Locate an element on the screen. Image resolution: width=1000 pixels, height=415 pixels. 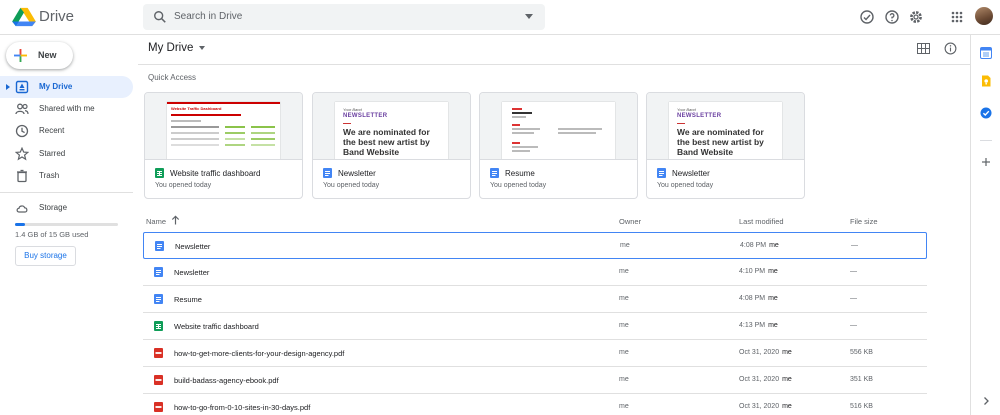
file-name: Website traffic dashboard is located at coordinates (216, 326).